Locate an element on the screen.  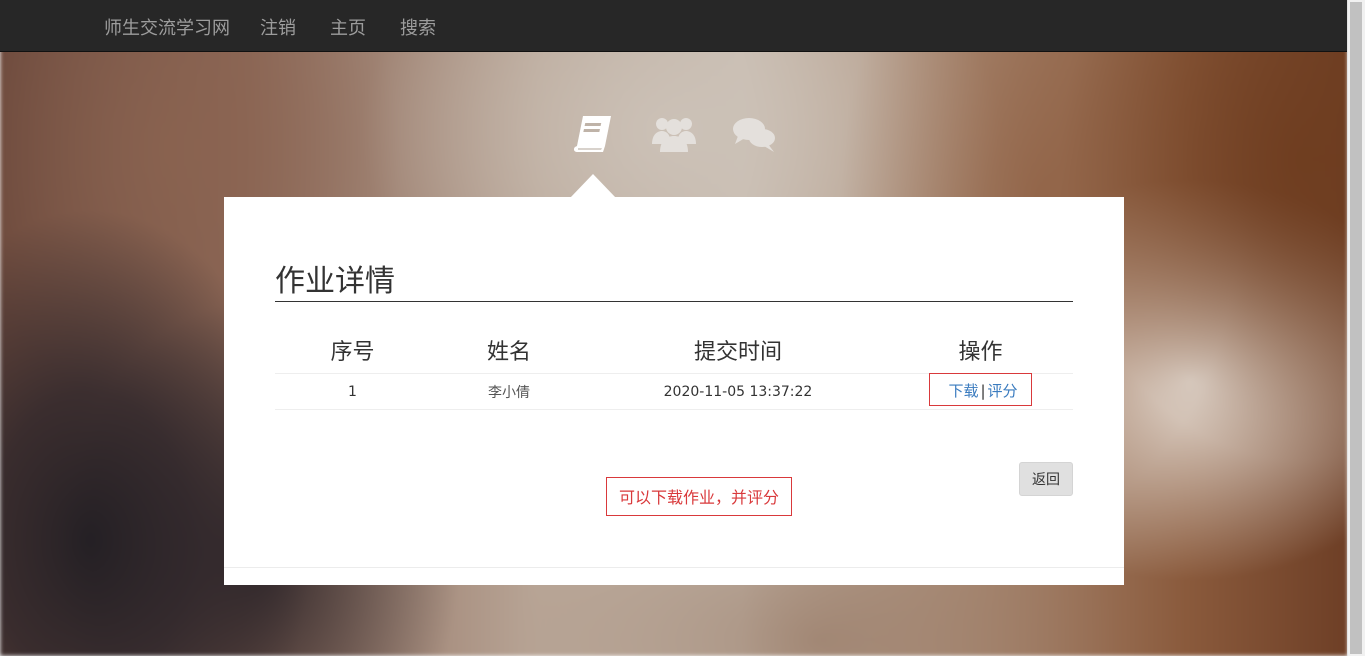
page-title: 作业详情 is located at coordinates (674, 282).